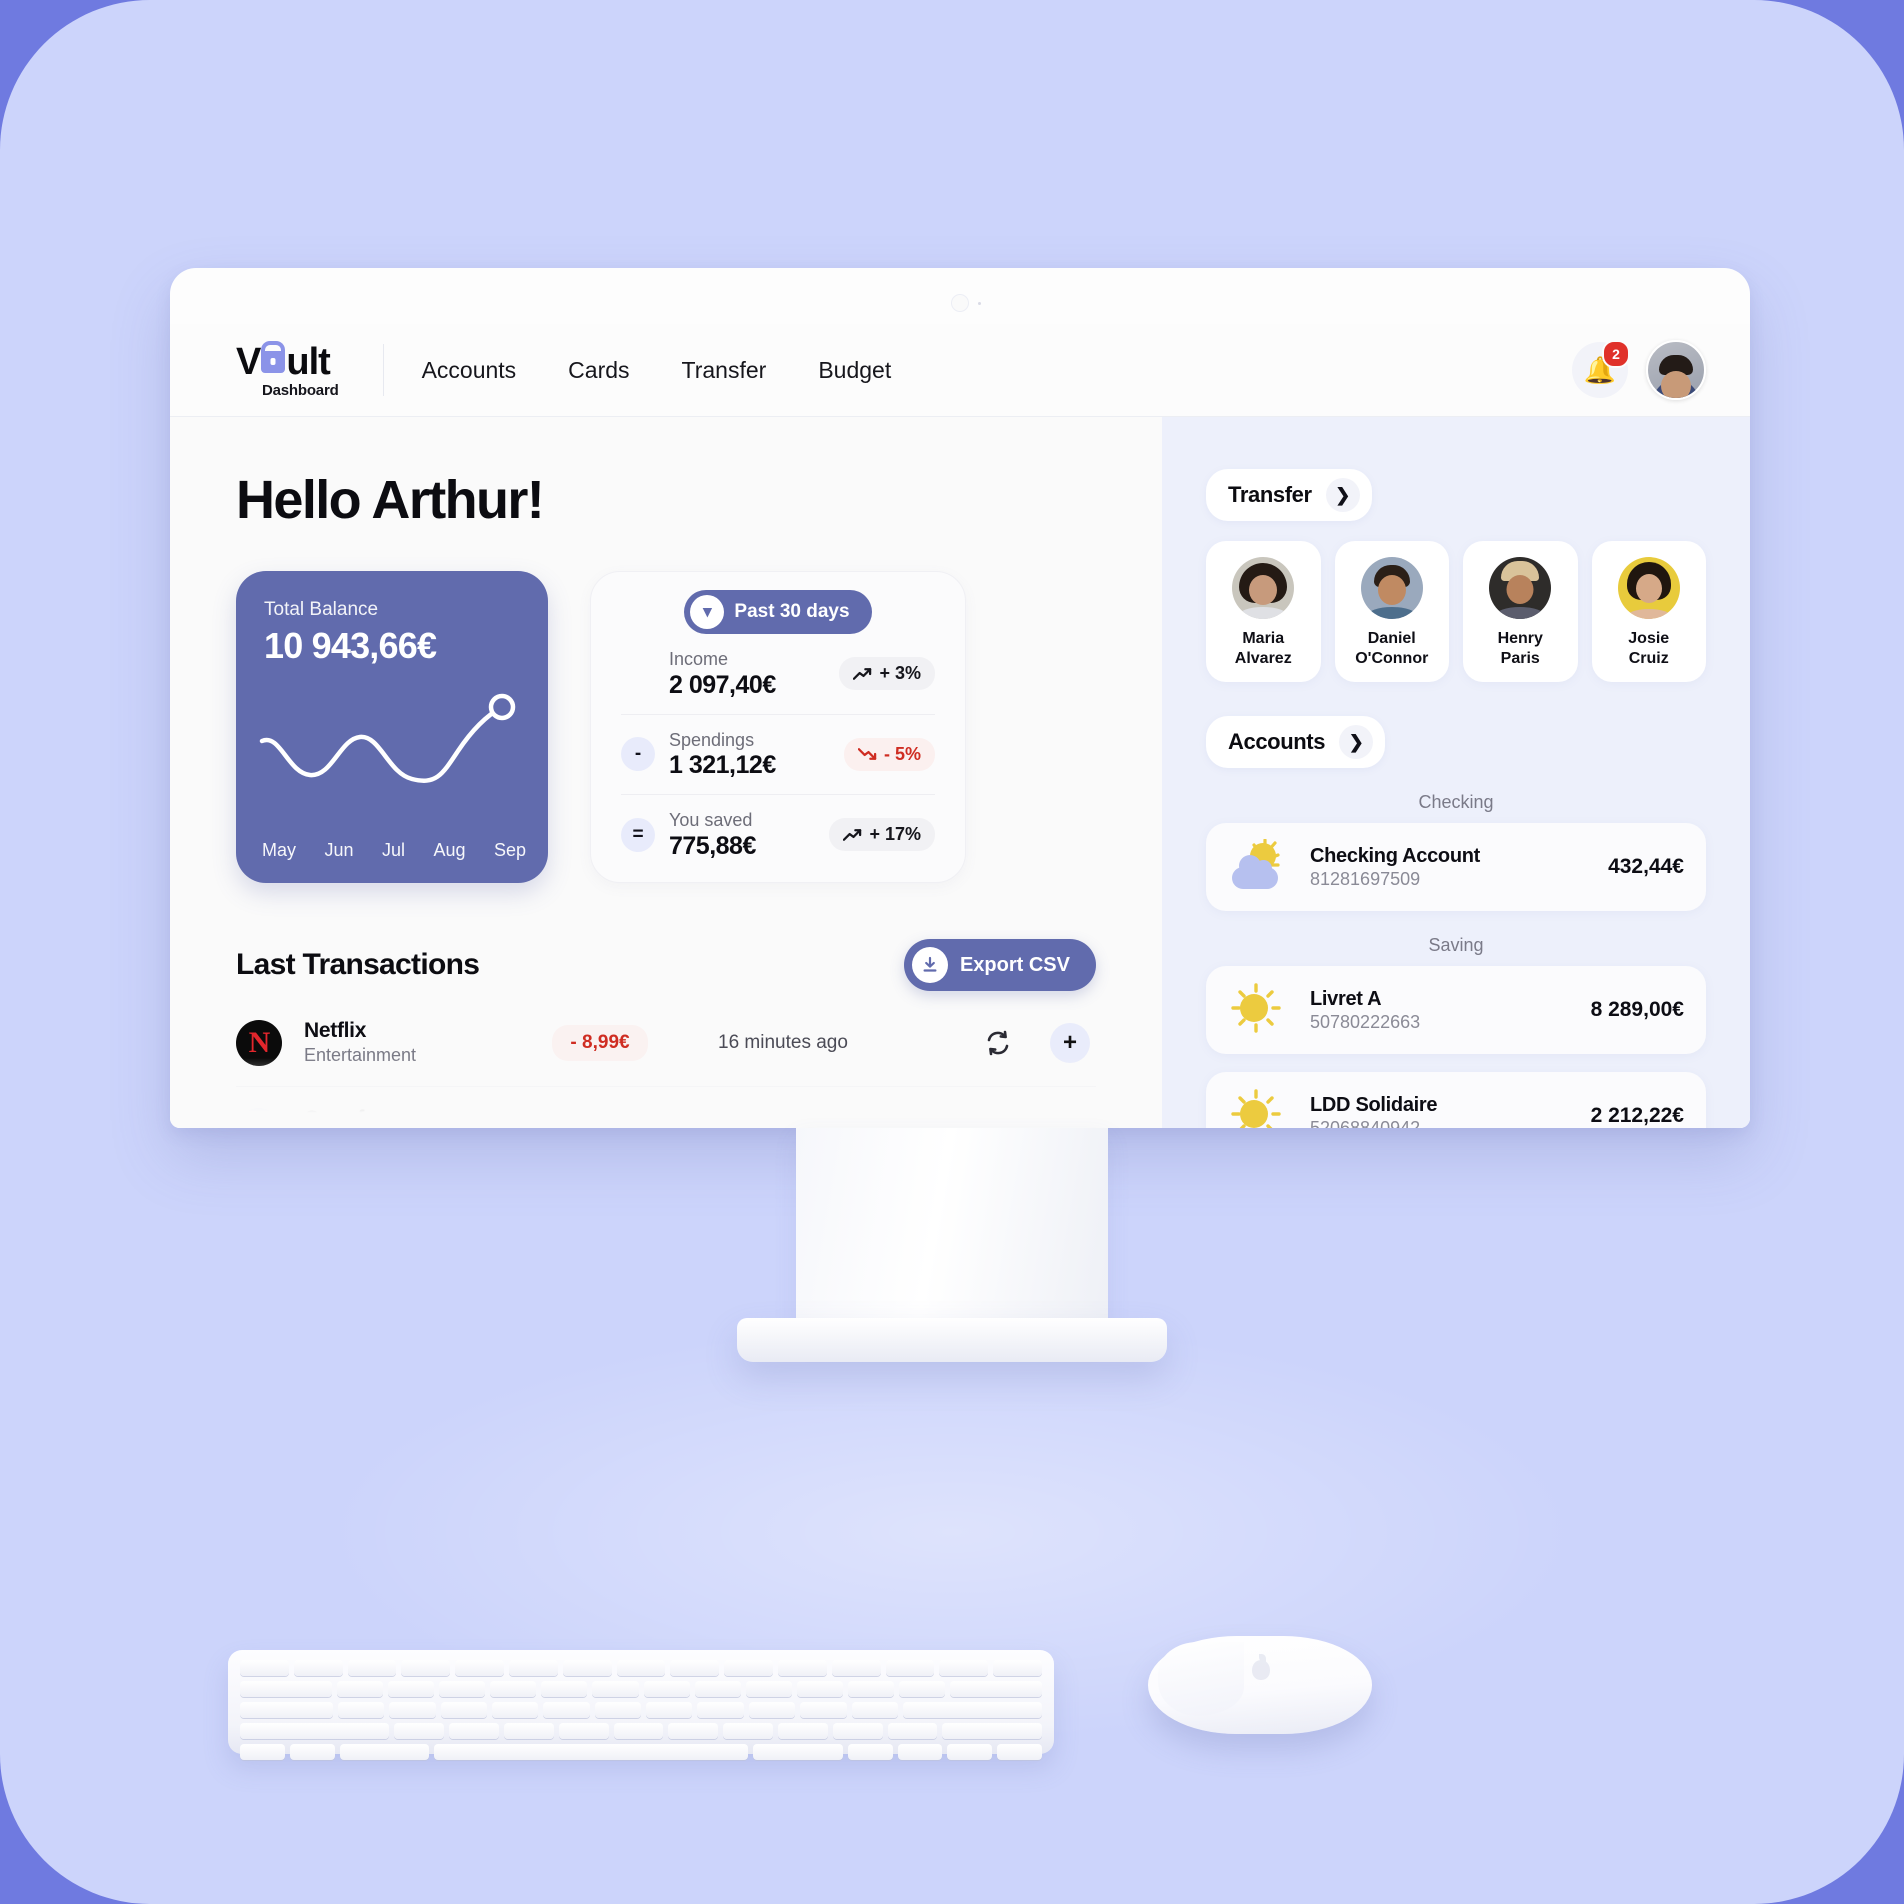 Image resolution: width=1904 pixels, height=1904 pixels. I want to click on contact-last-name: Cruiz, so click(1648, 658).